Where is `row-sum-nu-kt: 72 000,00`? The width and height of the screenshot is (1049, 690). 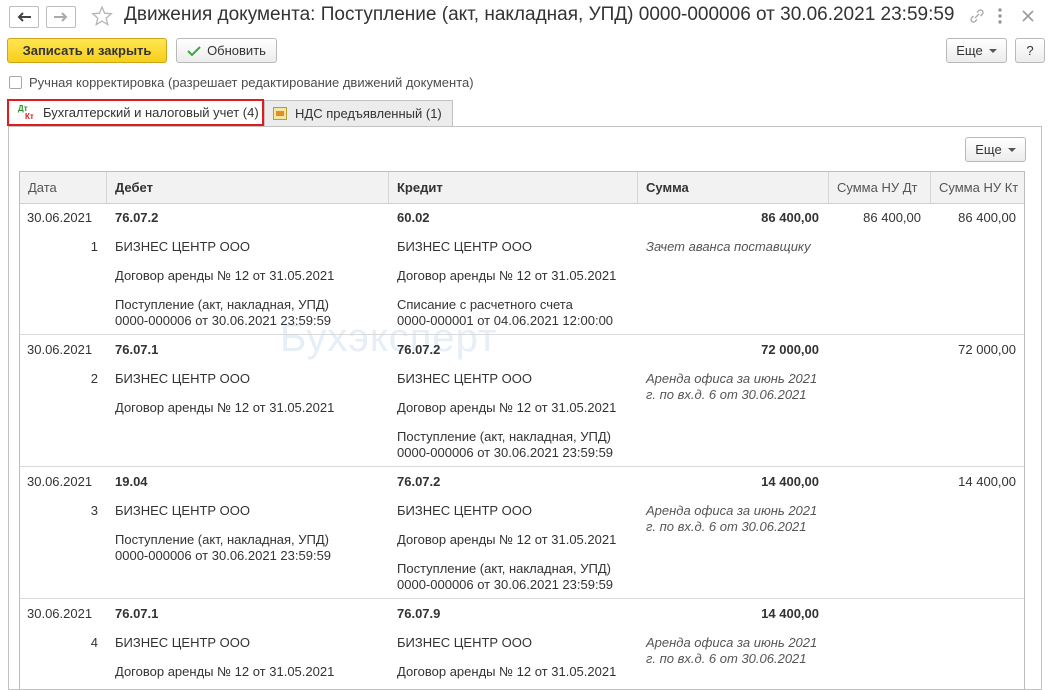
row-sum-nu-kt: 72 000,00 is located at coordinates (987, 349).